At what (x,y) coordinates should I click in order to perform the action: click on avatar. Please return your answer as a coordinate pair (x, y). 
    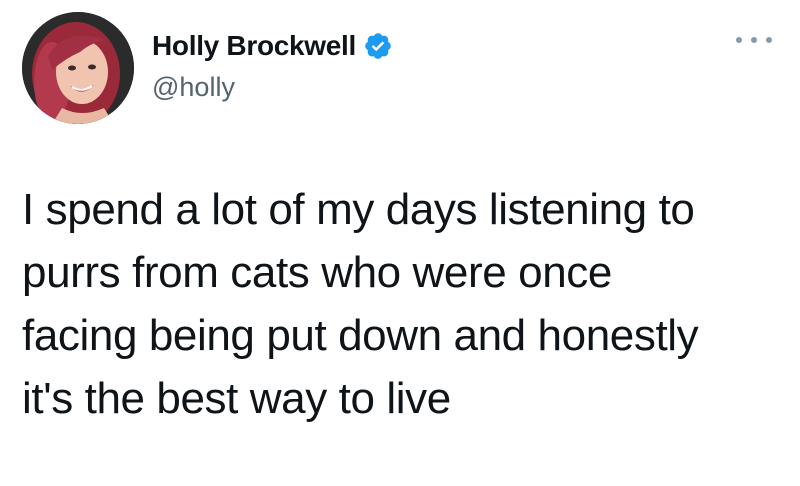
    Looking at the image, I should click on (78, 68).